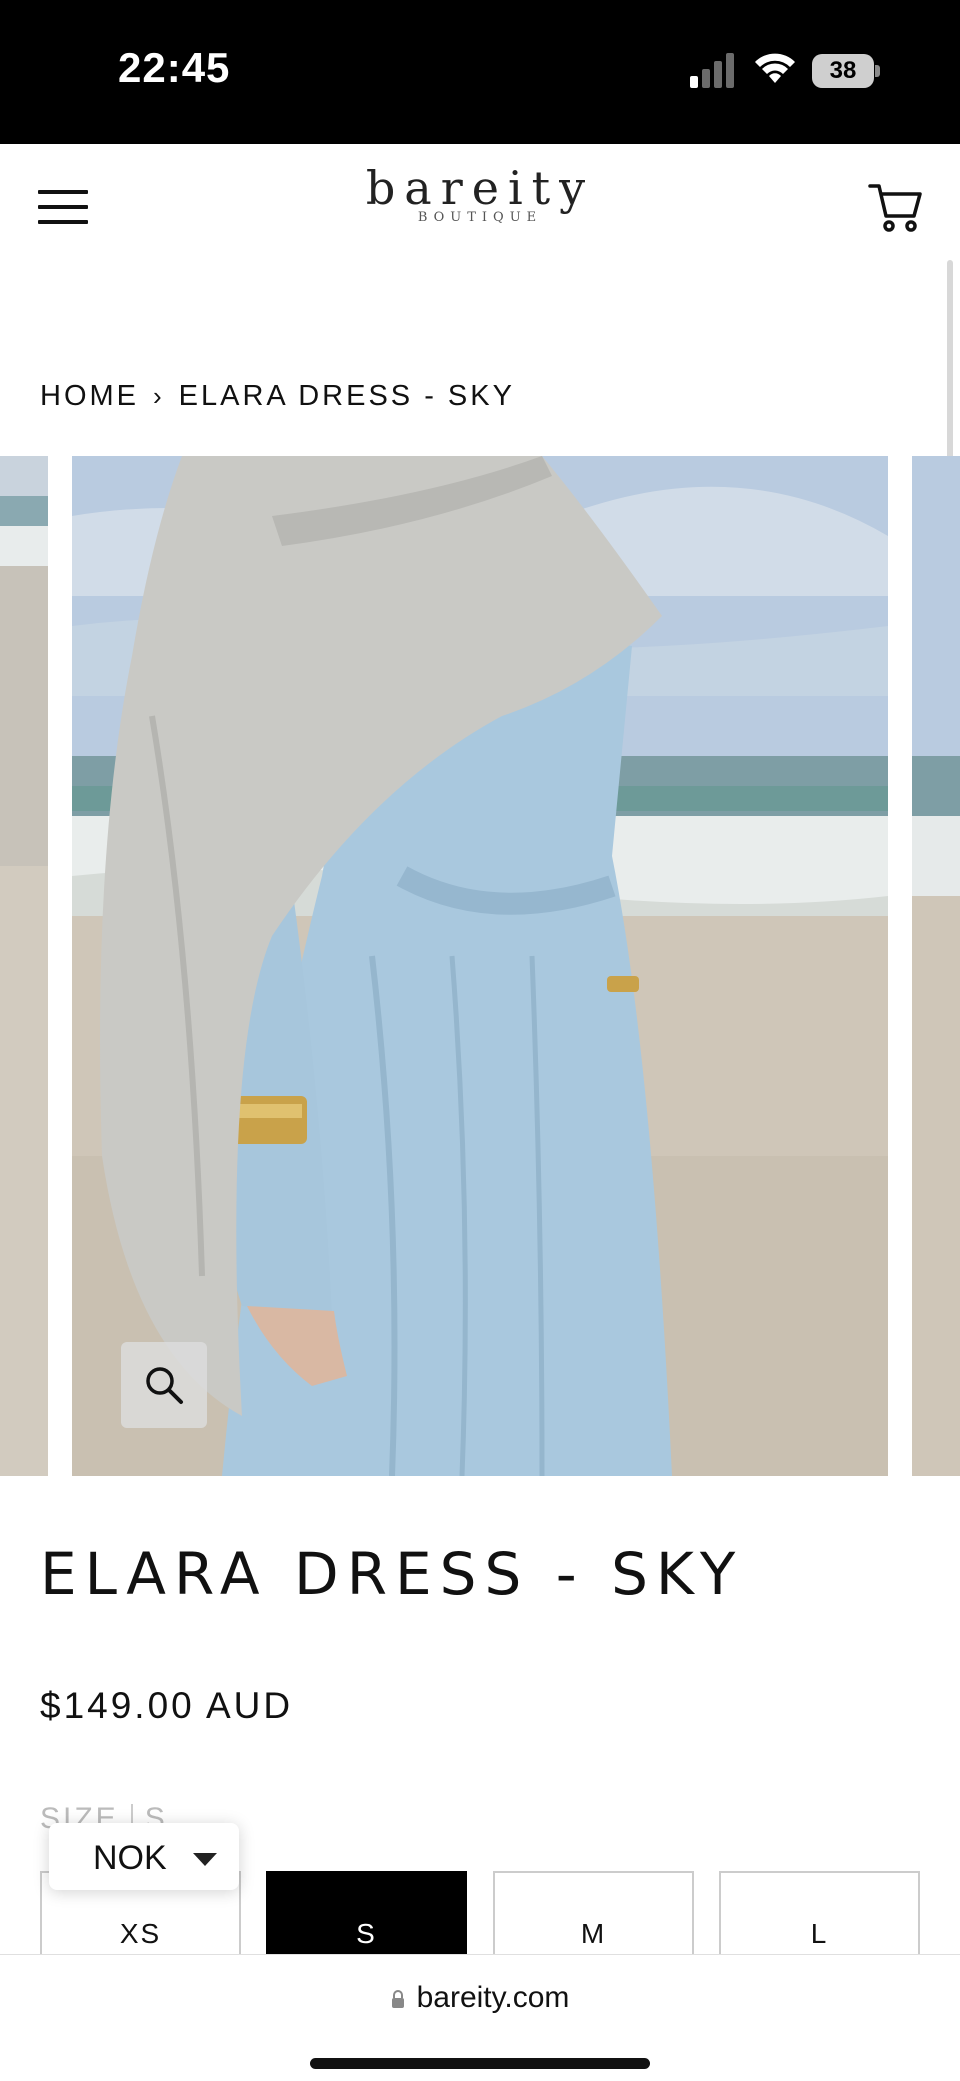 The width and height of the screenshot is (960, 2081). Describe the element at coordinates (63, 207) in the screenshot. I see `hamburger-icon` at that location.